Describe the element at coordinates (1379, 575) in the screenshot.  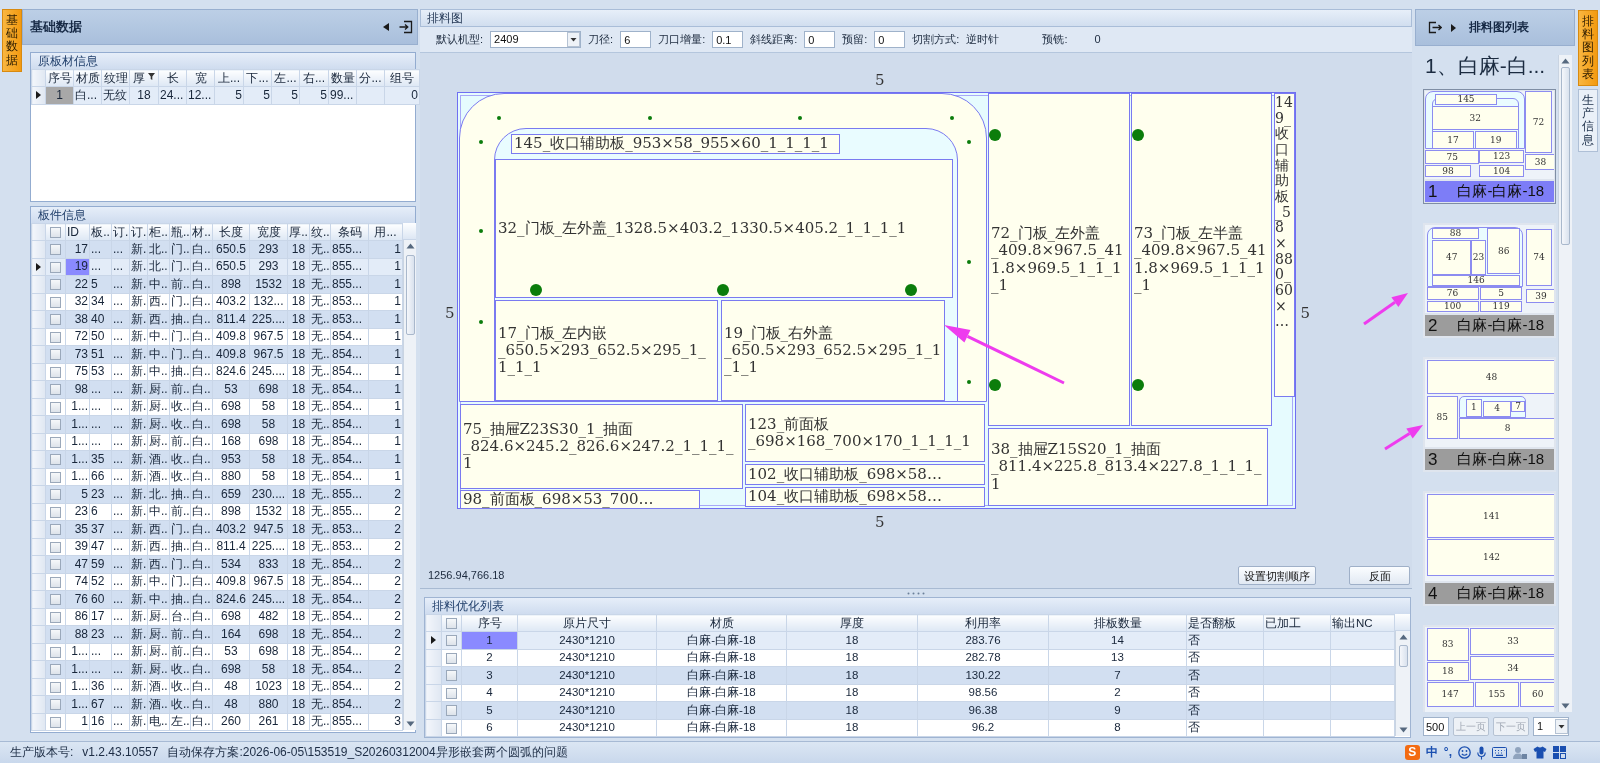
I see `back-side-button: 反面` at that location.